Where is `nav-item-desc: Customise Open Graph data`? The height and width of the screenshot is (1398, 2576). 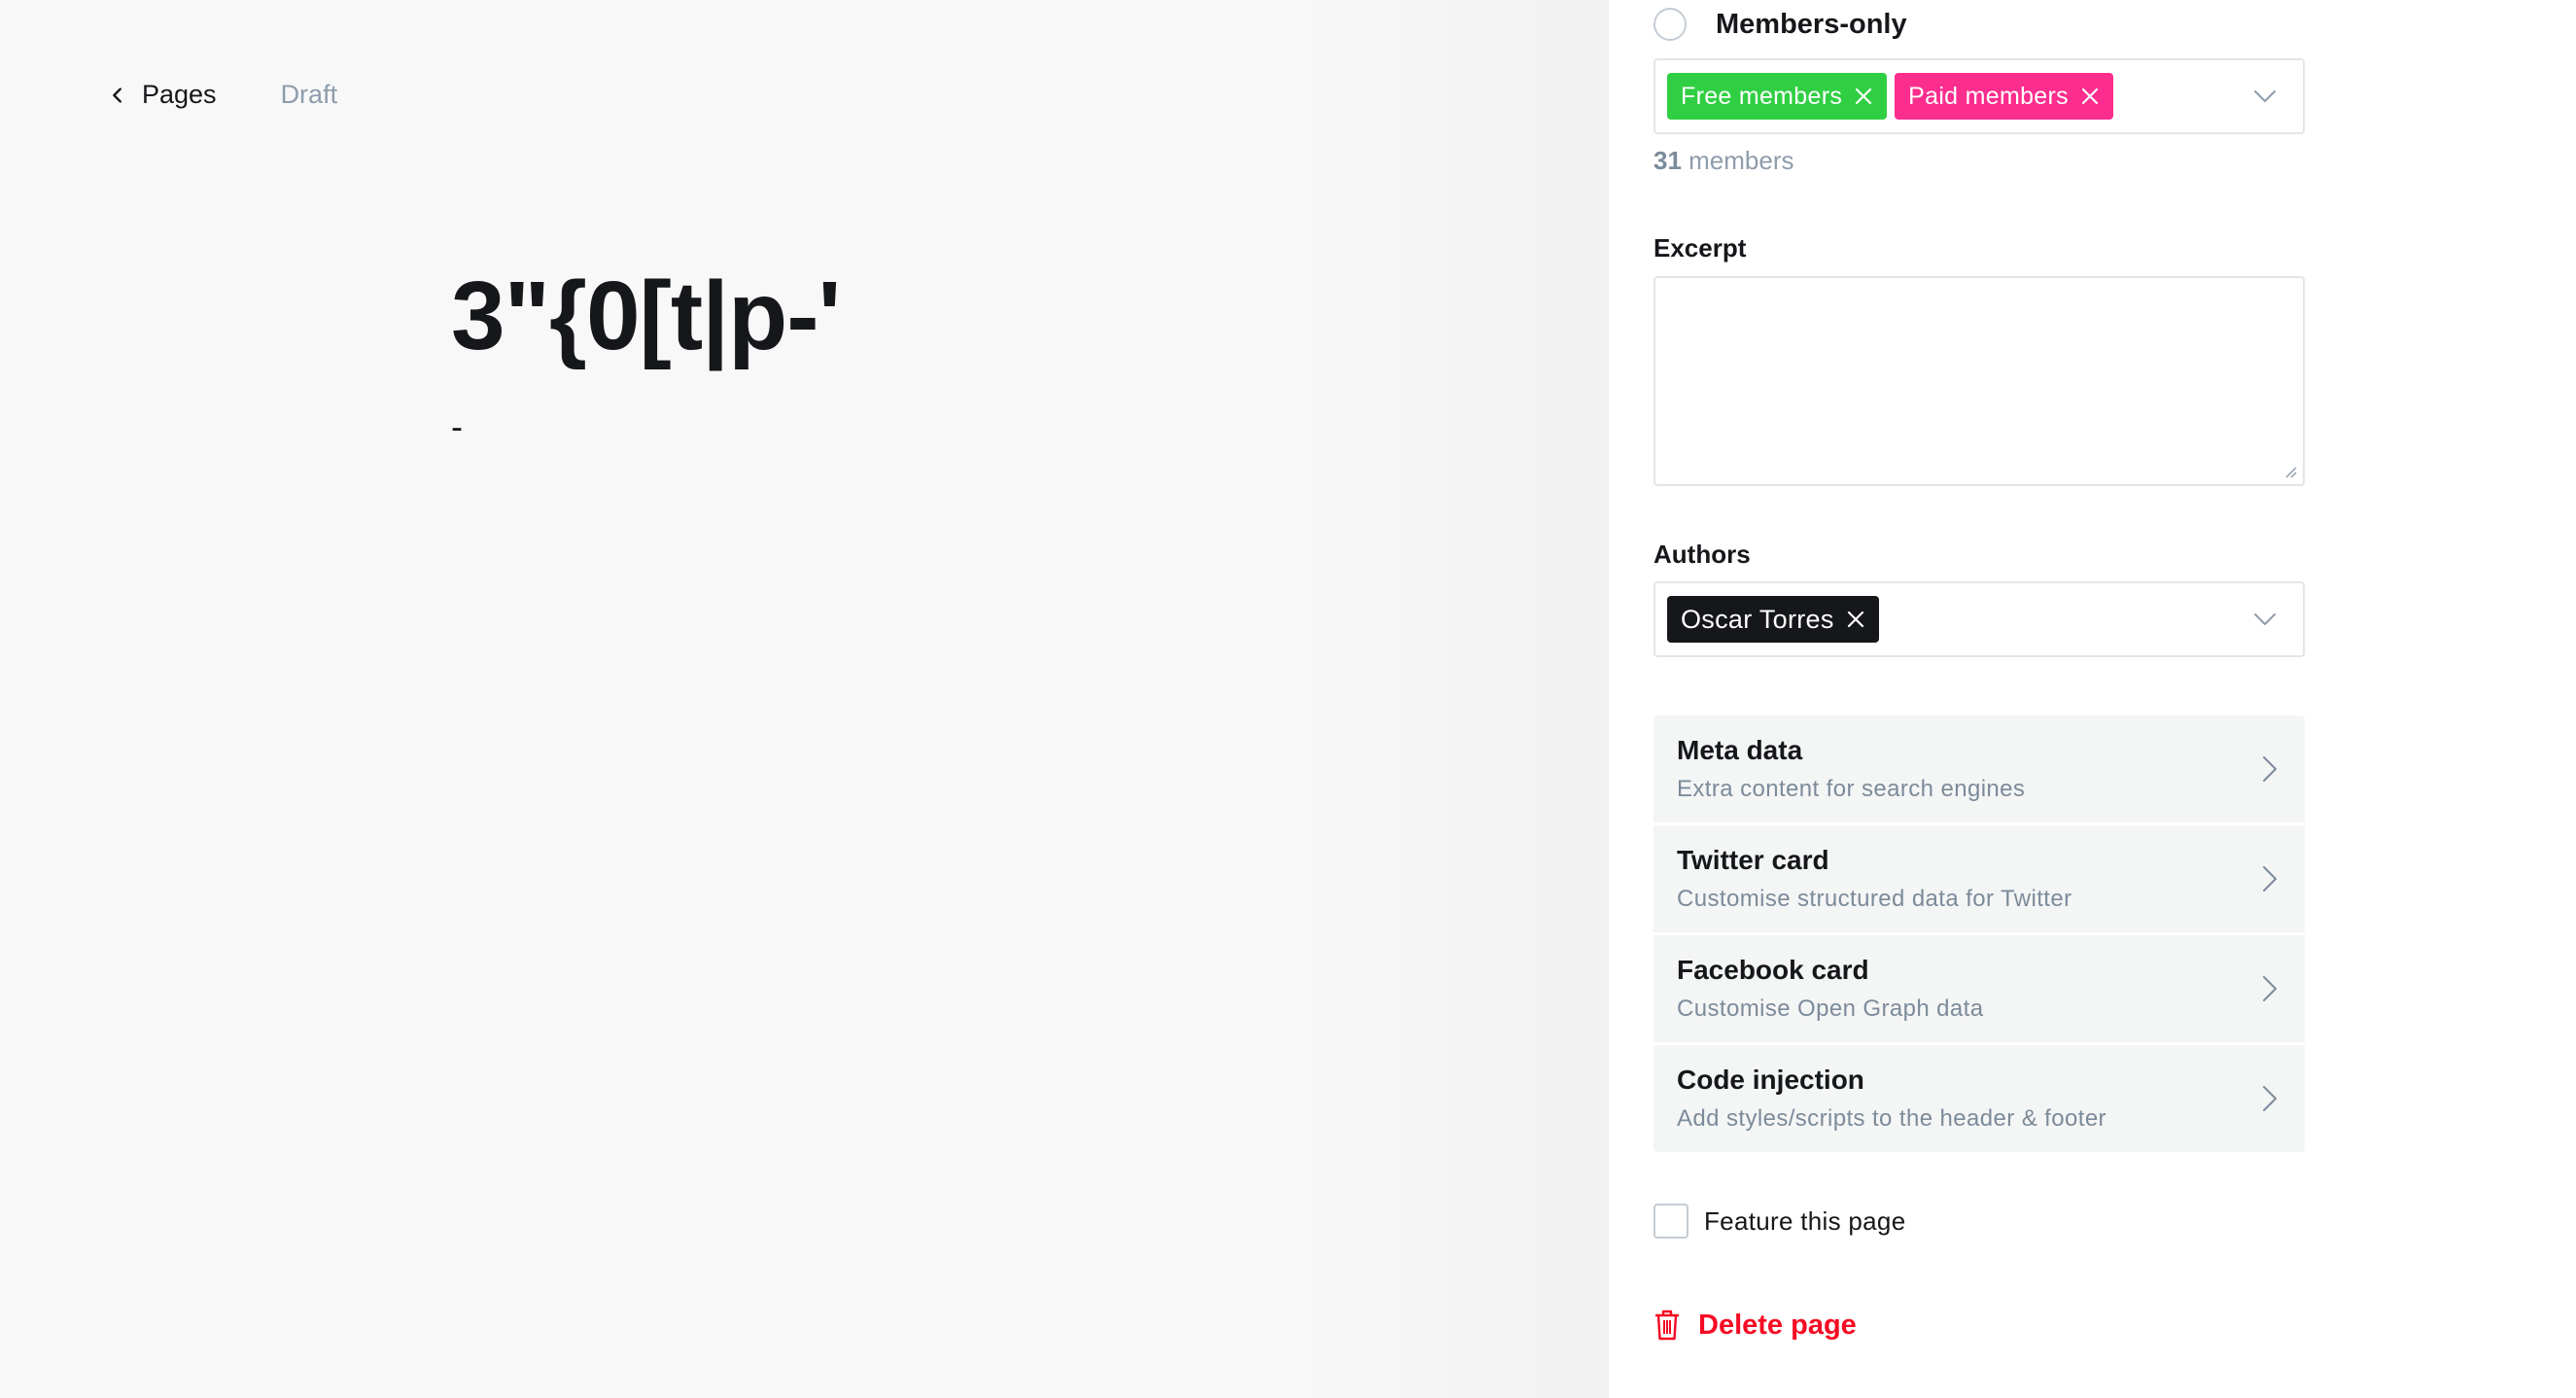
nav-item-desc: Customise Open Graph data is located at coordinates (1830, 1009).